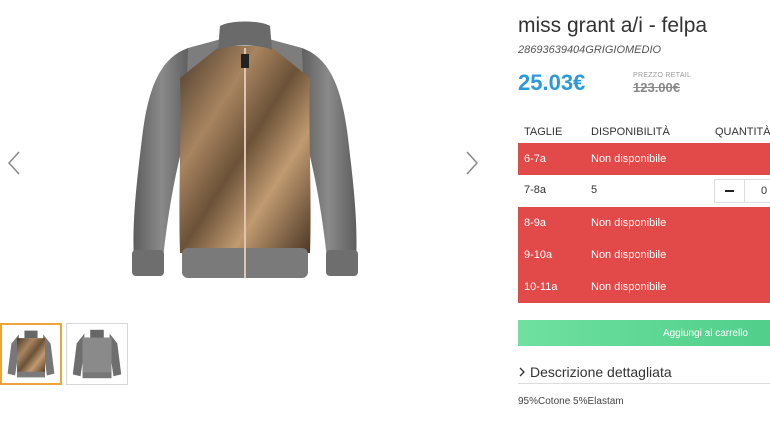 Image resolution: width=770 pixels, height=435 pixels. What do you see at coordinates (601, 372) in the screenshot?
I see `description-label: Descrizione dettagliata` at bounding box center [601, 372].